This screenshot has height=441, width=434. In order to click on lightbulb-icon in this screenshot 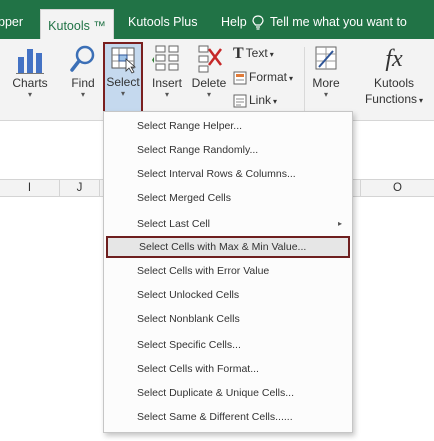, I will do `click(258, 22)`.